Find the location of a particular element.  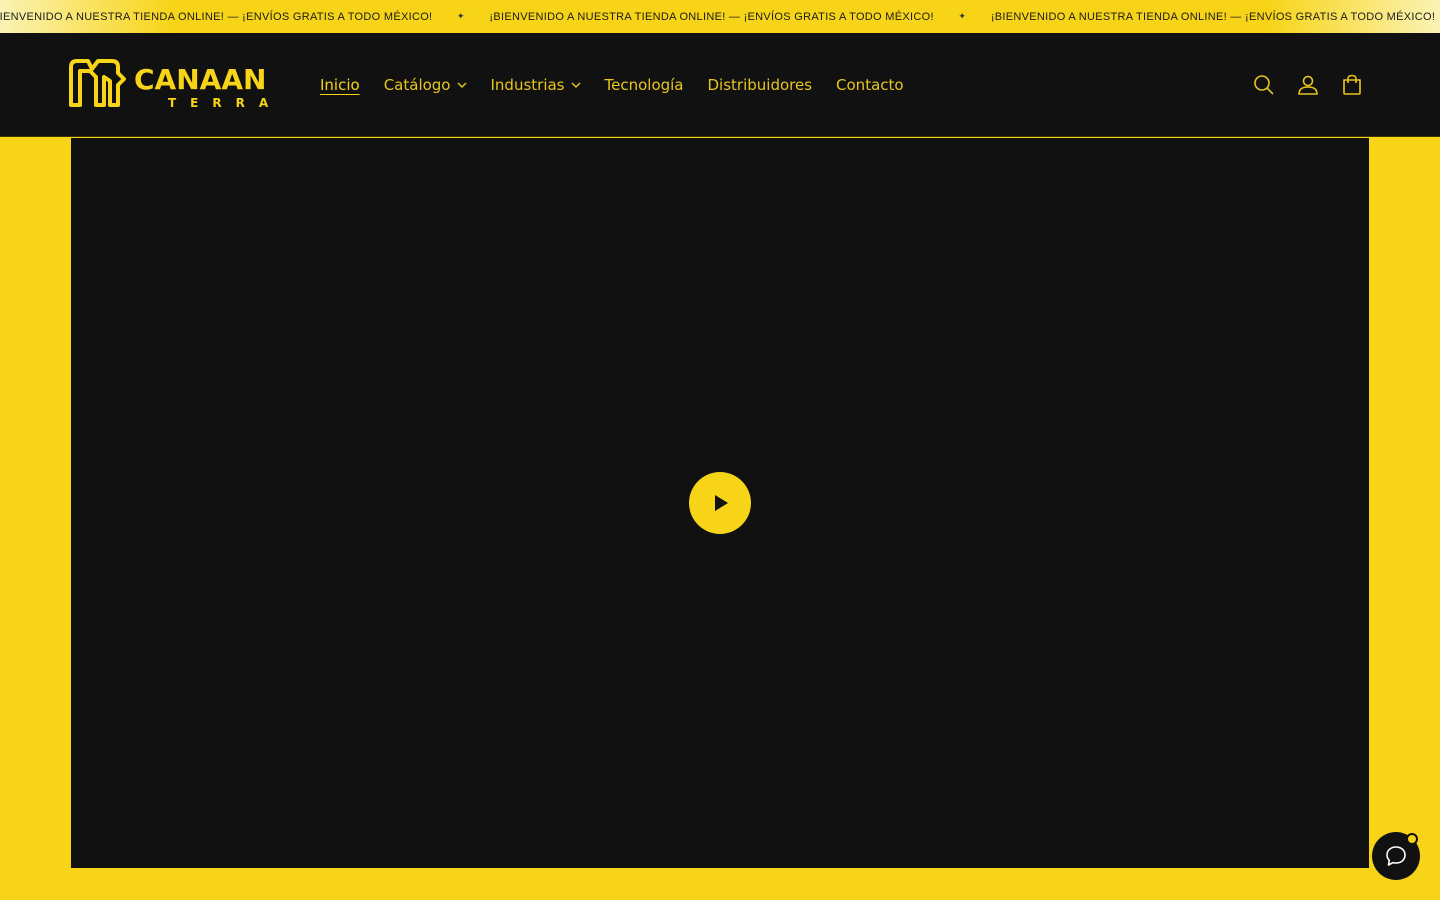

nav-item-contacto: Contacto is located at coordinates (870, 85).